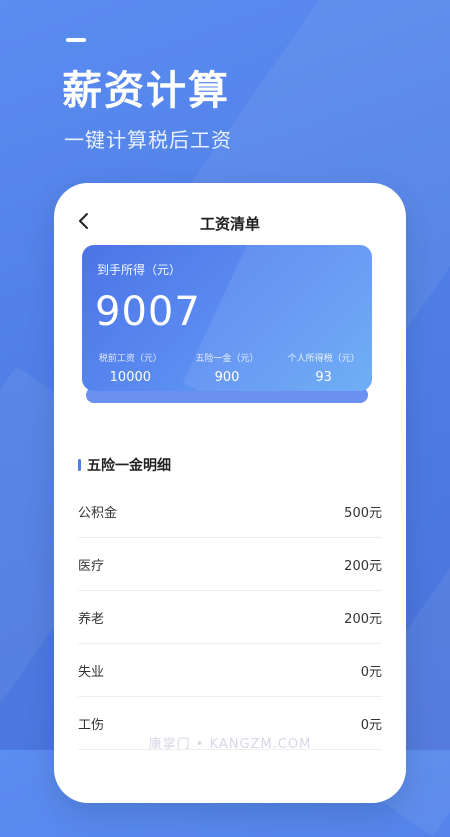 The image size is (450, 837). I want to click on title-dash, so click(76, 40).